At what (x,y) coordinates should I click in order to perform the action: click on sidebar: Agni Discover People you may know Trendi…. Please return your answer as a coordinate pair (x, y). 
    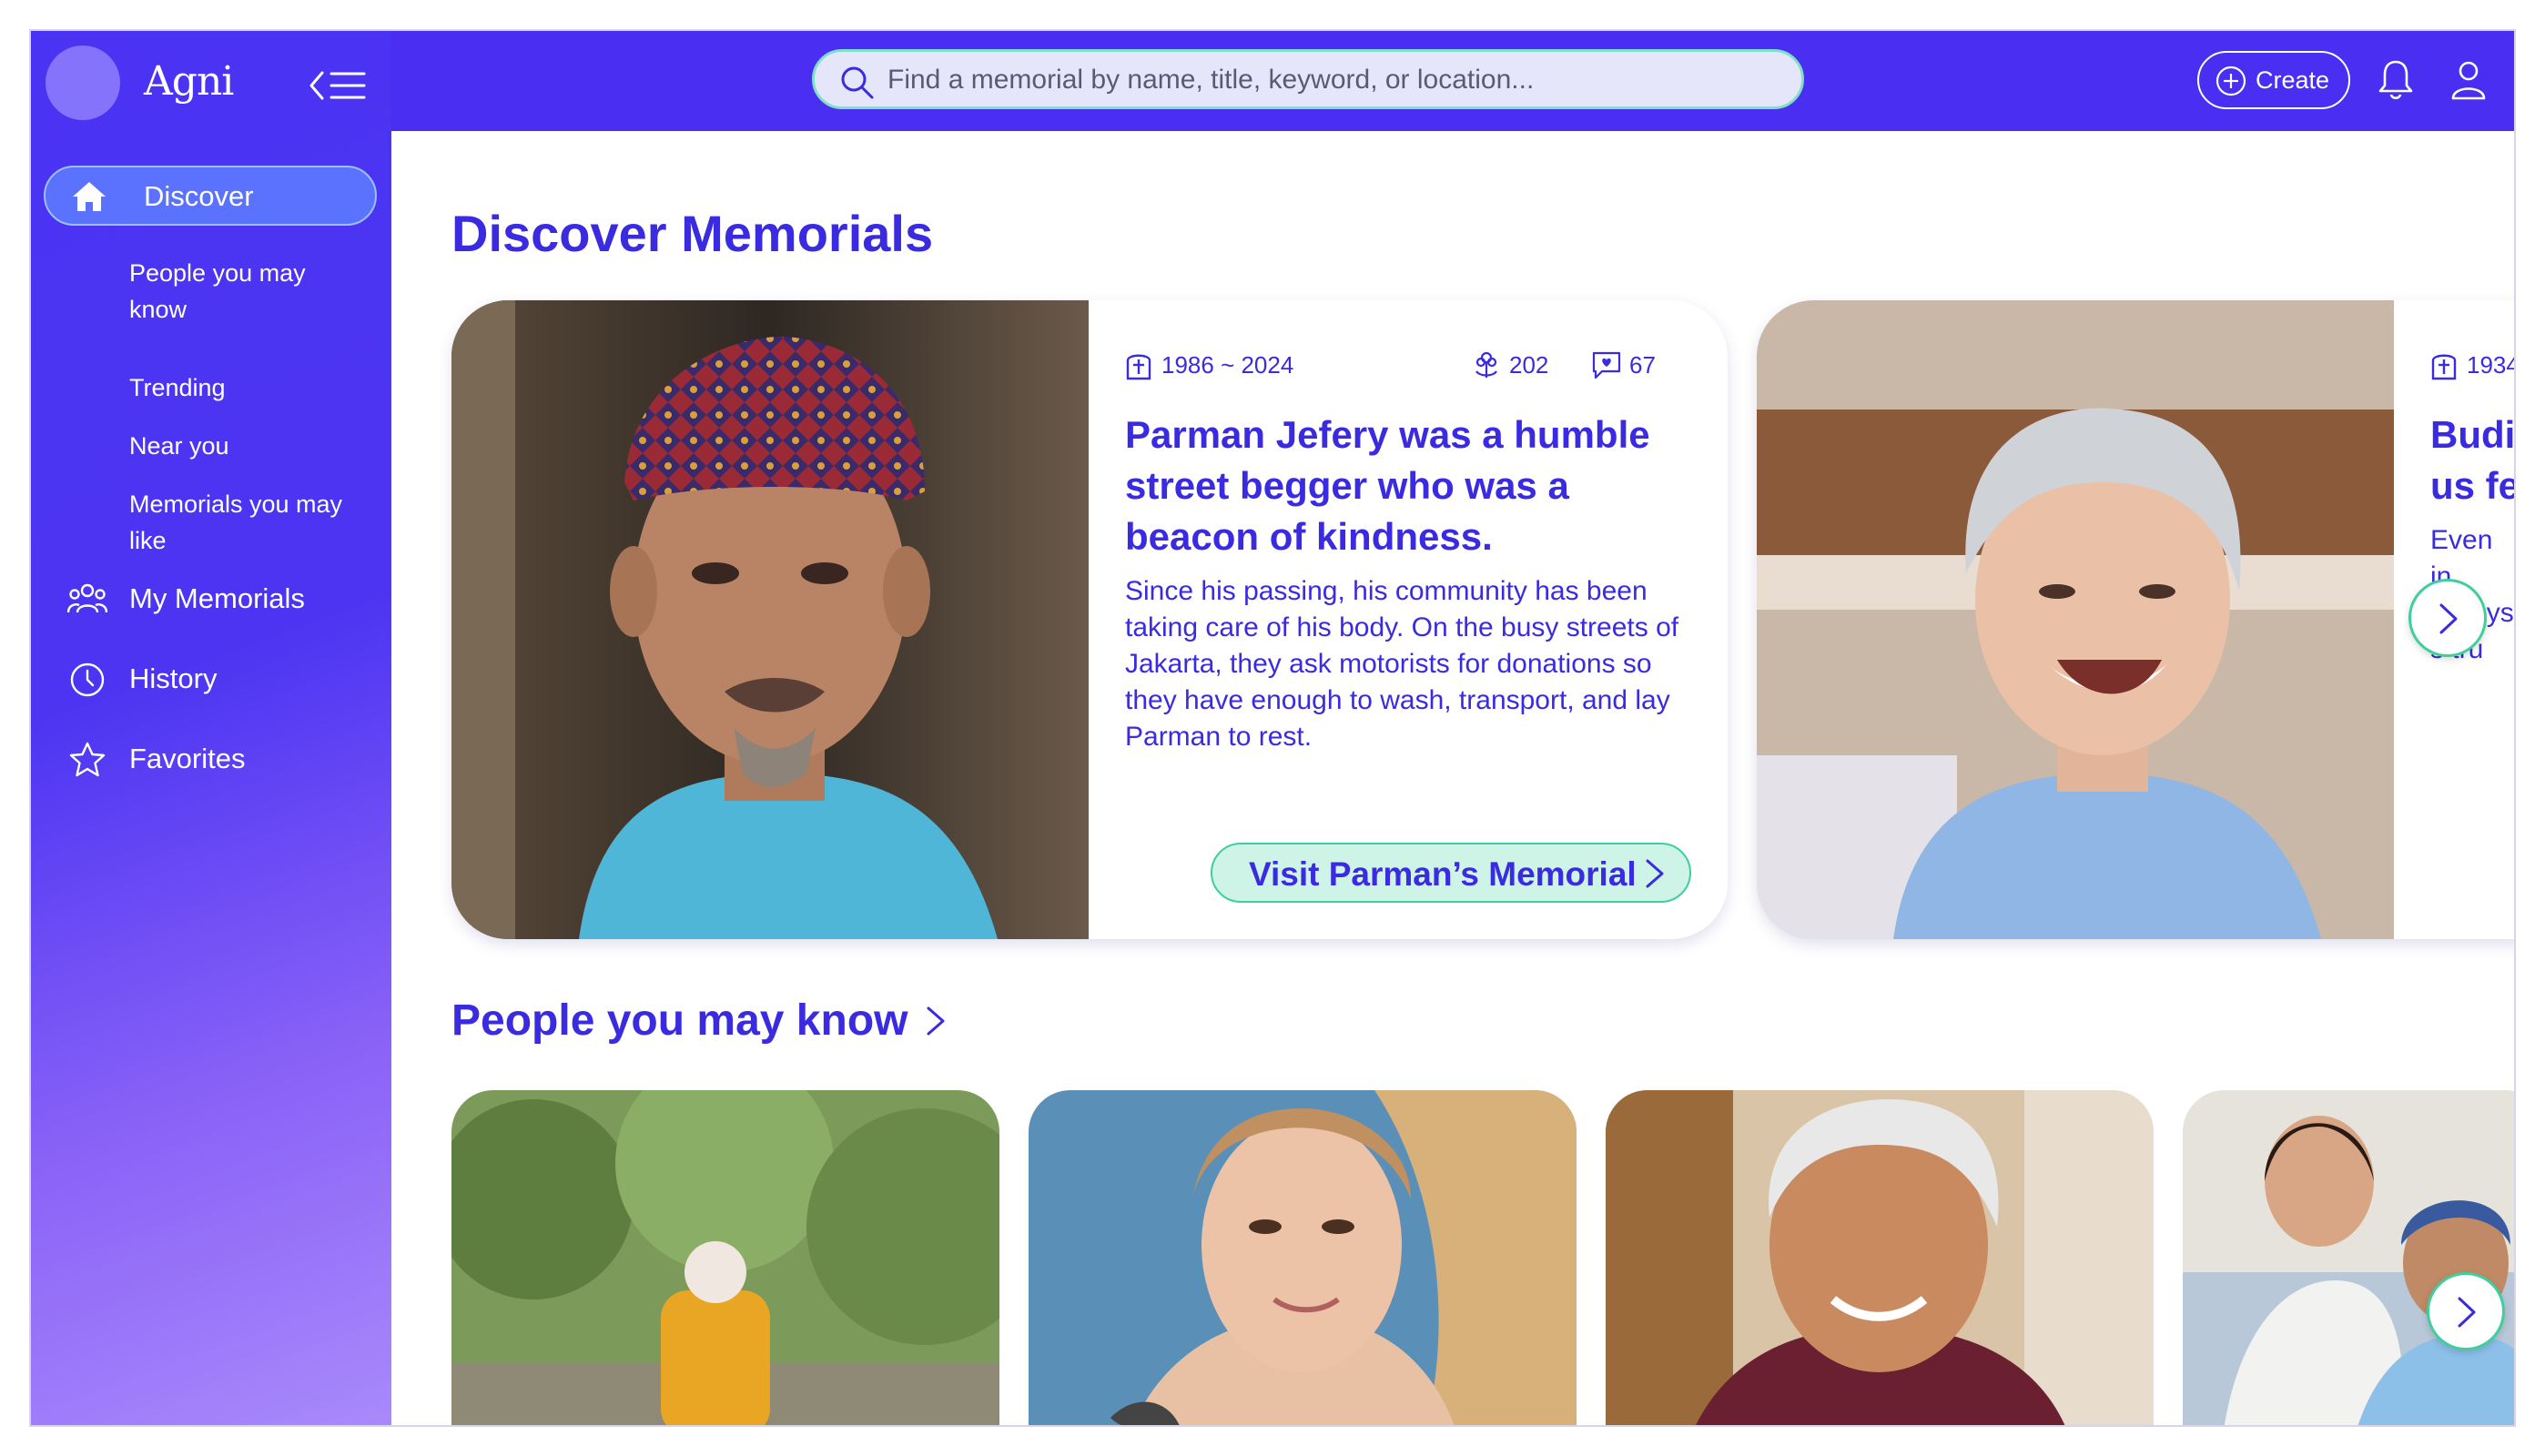
    Looking at the image, I should click on (211, 728).